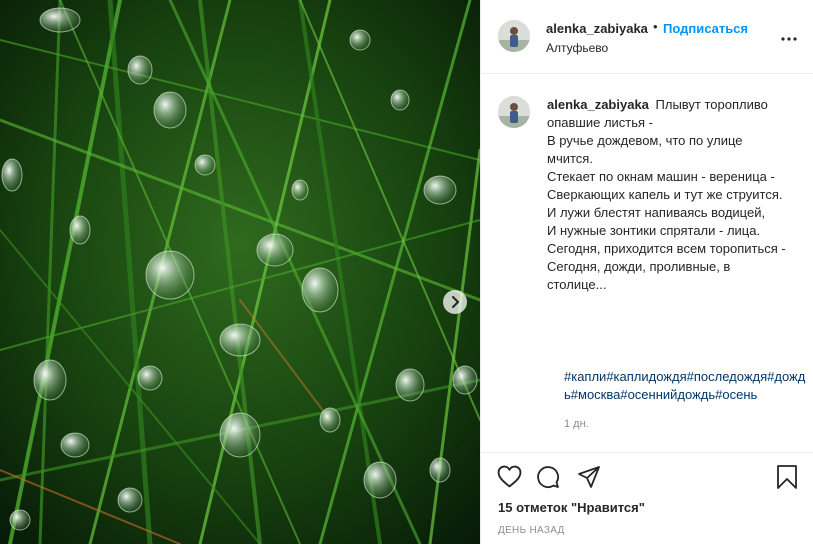 The width and height of the screenshot is (813, 544). Describe the element at coordinates (577, 48) in the screenshot. I see `post-location: Алтуфьево` at that location.